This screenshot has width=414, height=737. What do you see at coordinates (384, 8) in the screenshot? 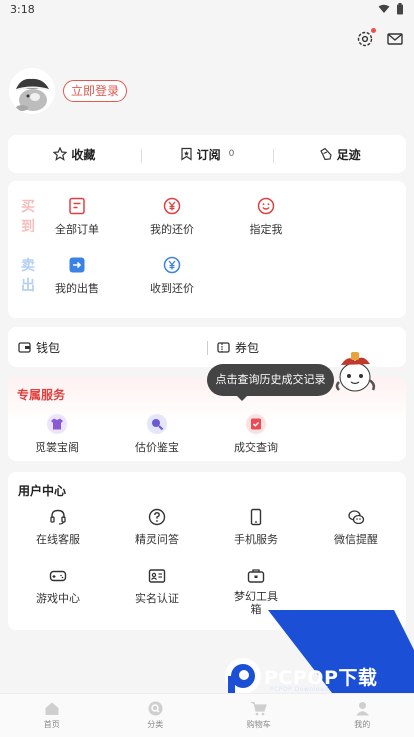
I see `wifi-icon` at bounding box center [384, 8].